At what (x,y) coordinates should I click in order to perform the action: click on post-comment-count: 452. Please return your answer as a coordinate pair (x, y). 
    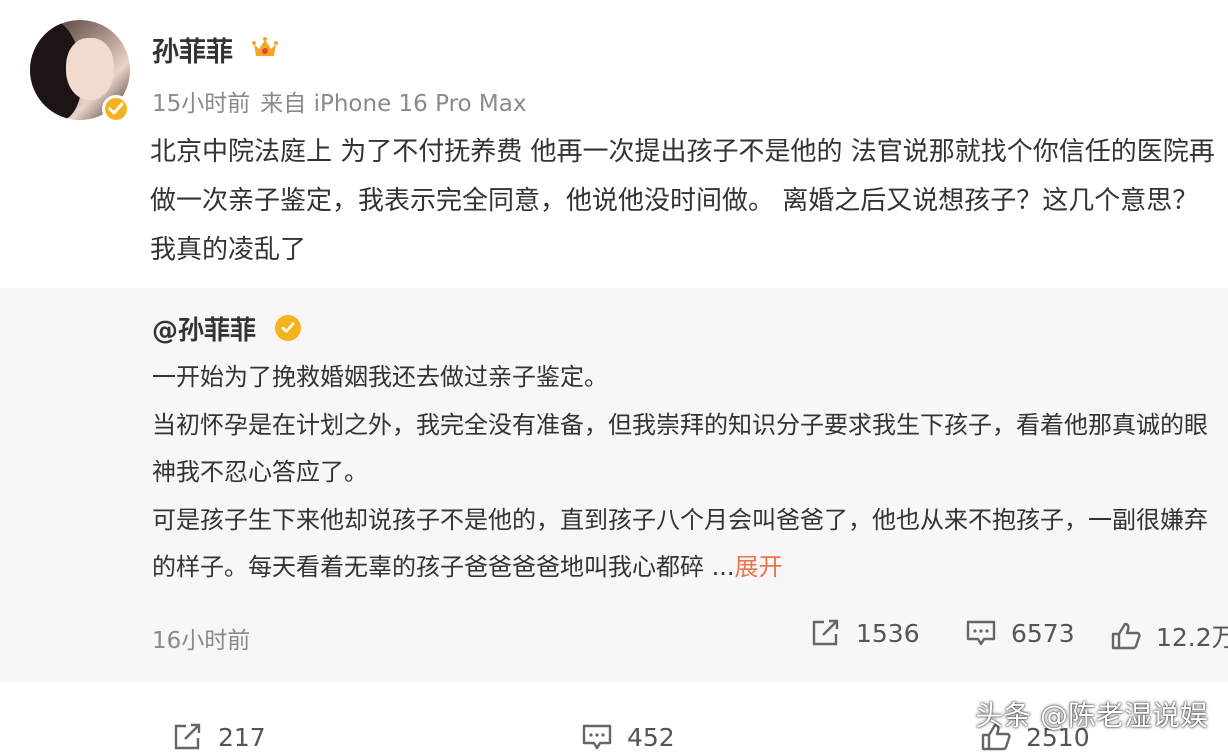
    Looking at the image, I should click on (651, 737).